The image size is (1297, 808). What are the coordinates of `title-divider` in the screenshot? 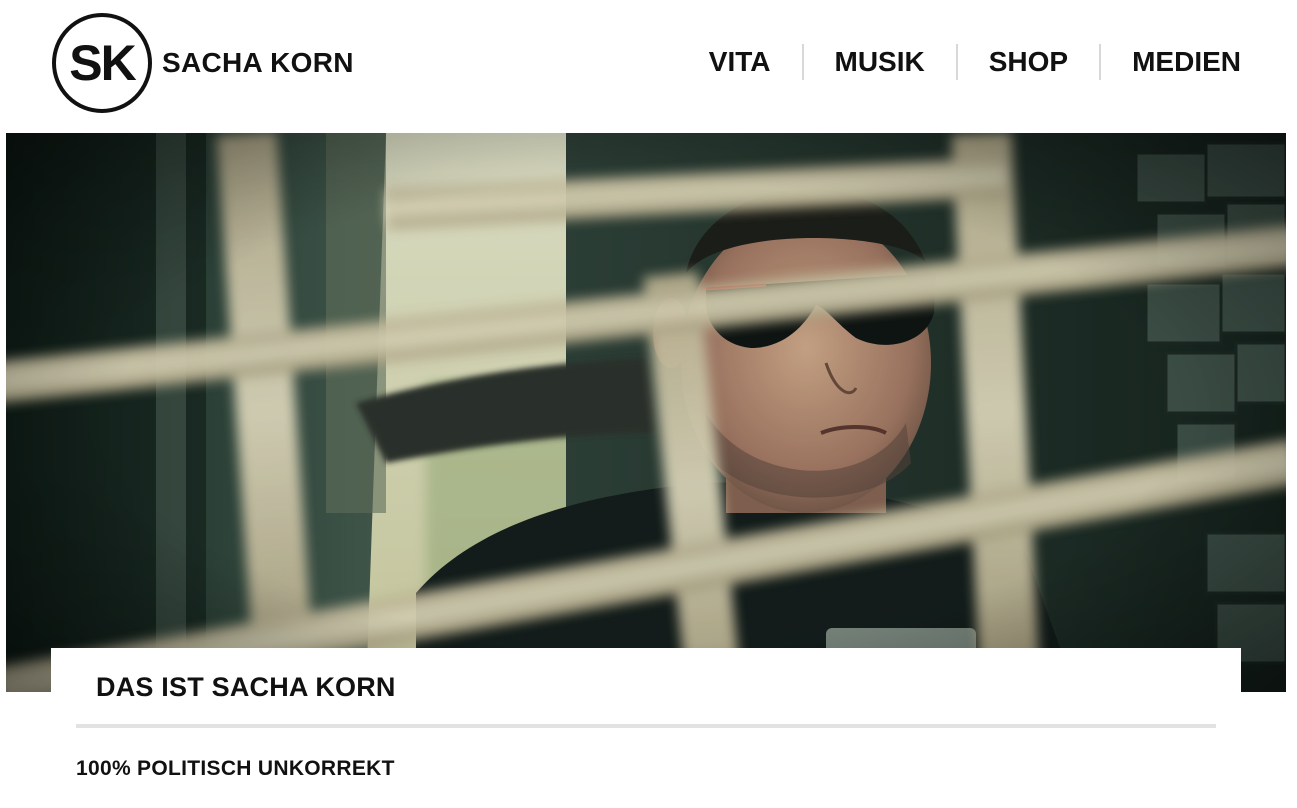 It's located at (646, 726).